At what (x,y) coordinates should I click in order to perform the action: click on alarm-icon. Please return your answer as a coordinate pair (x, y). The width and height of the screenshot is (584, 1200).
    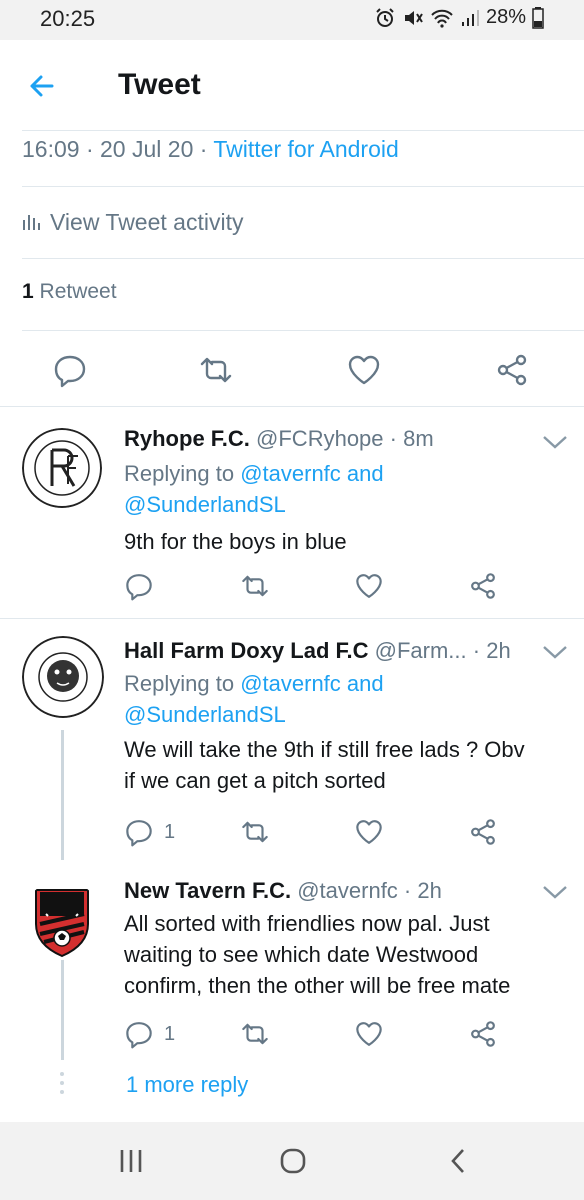
    Looking at the image, I should click on (385, 18).